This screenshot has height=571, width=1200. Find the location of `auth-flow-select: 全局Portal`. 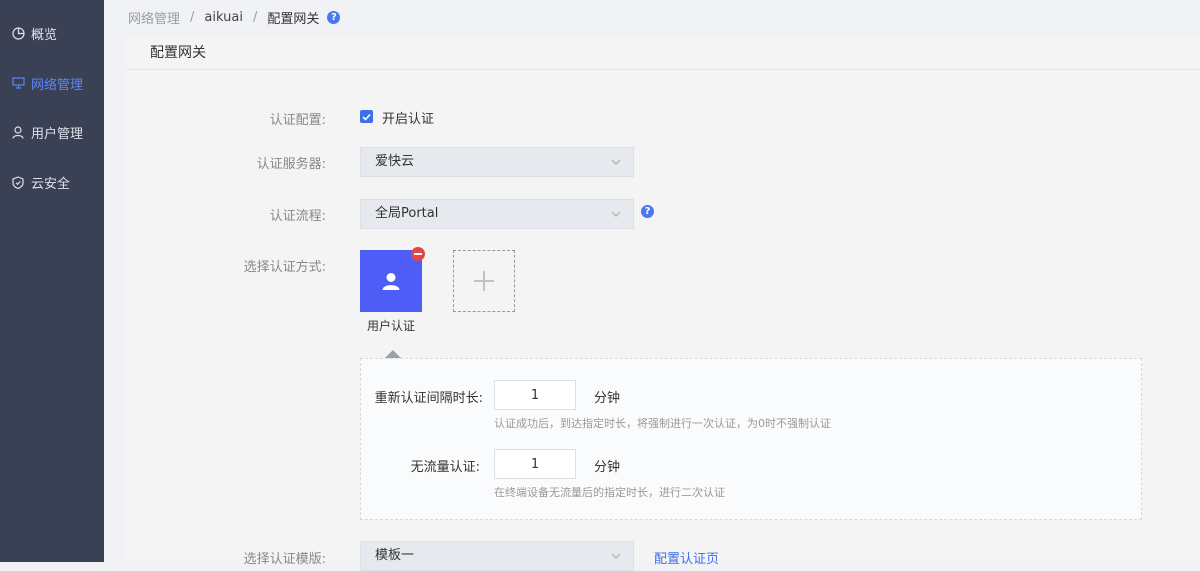

auth-flow-select: 全局Portal is located at coordinates (497, 214).